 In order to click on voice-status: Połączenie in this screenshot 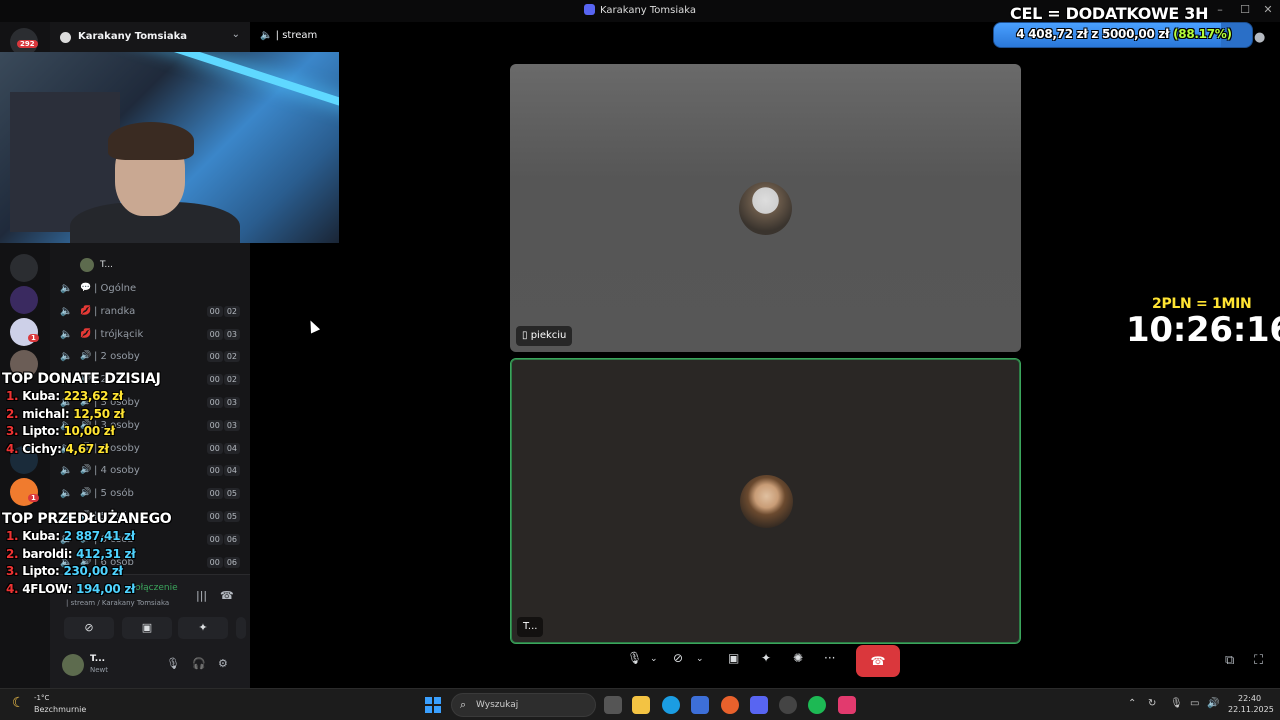, I will do `click(154, 588)`.